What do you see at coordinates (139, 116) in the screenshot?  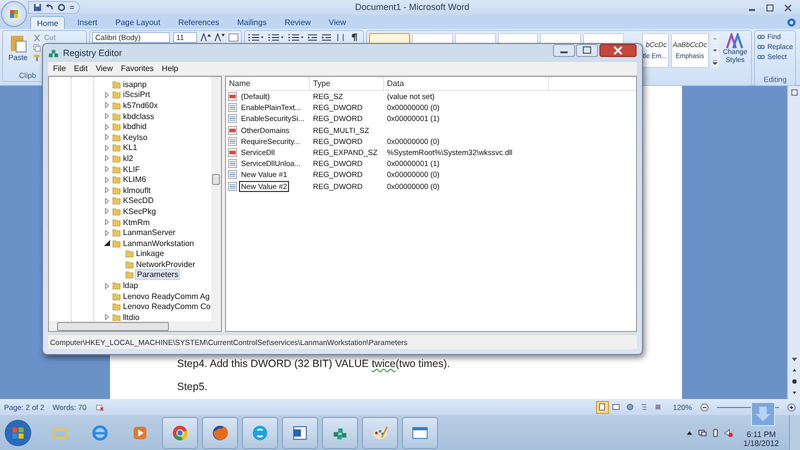 I see `tree-item: kbdclass` at bounding box center [139, 116].